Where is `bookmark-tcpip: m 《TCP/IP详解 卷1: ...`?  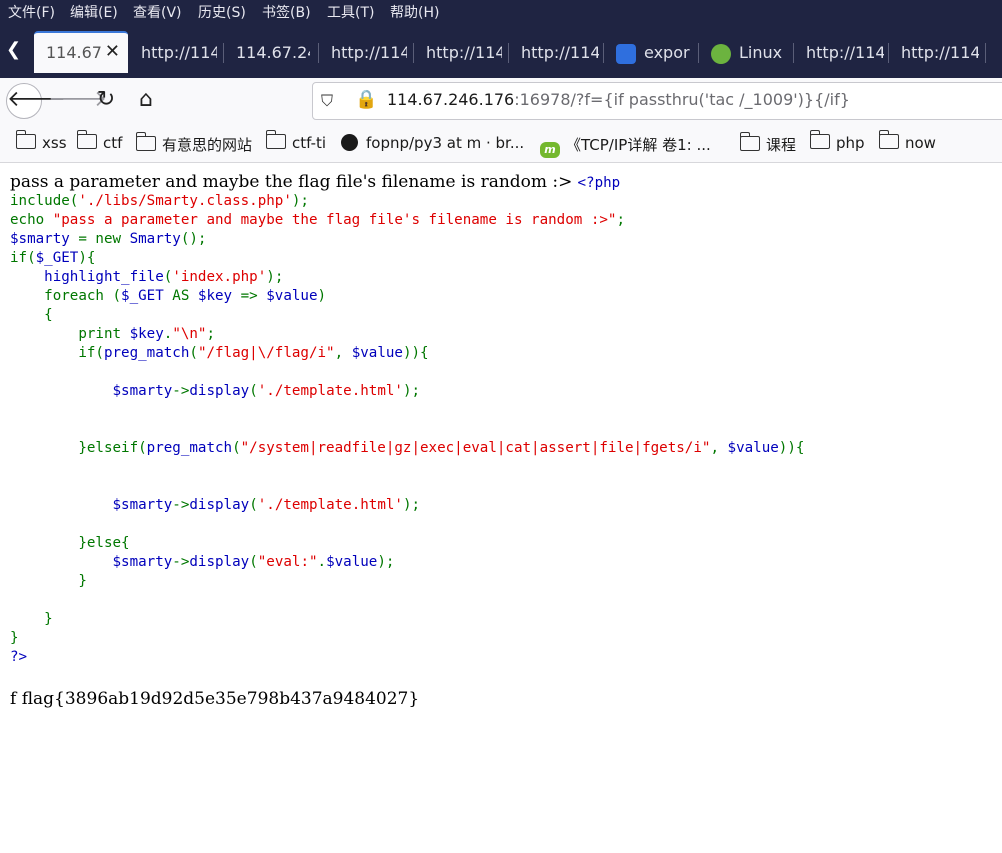 bookmark-tcpip: m 《TCP/IP详解 卷1: ... is located at coordinates (625, 146).